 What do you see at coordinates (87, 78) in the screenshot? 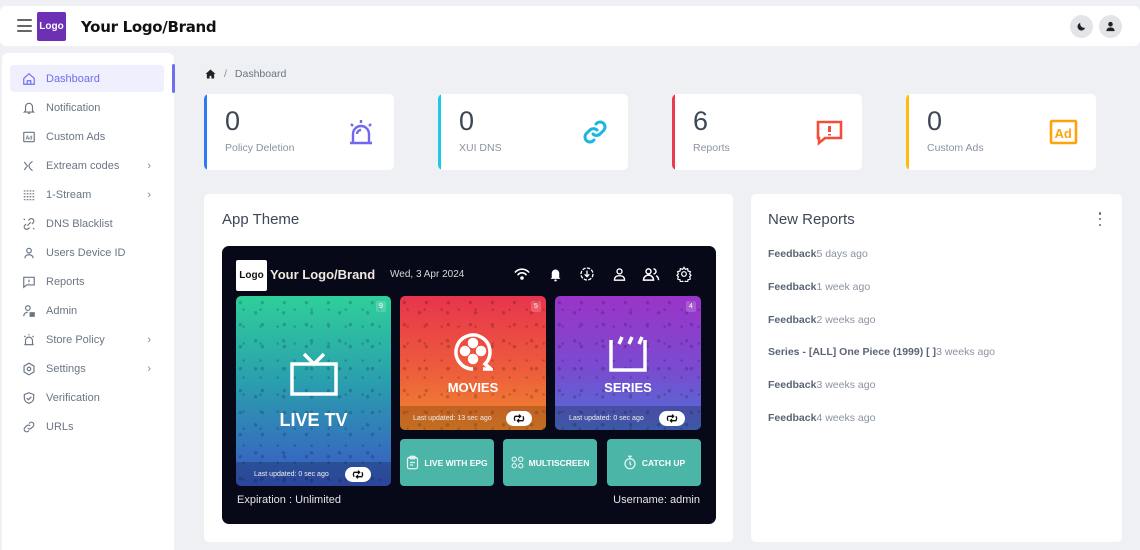
I see `sidebar-item-dashboard: Dashboard` at bounding box center [87, 78].